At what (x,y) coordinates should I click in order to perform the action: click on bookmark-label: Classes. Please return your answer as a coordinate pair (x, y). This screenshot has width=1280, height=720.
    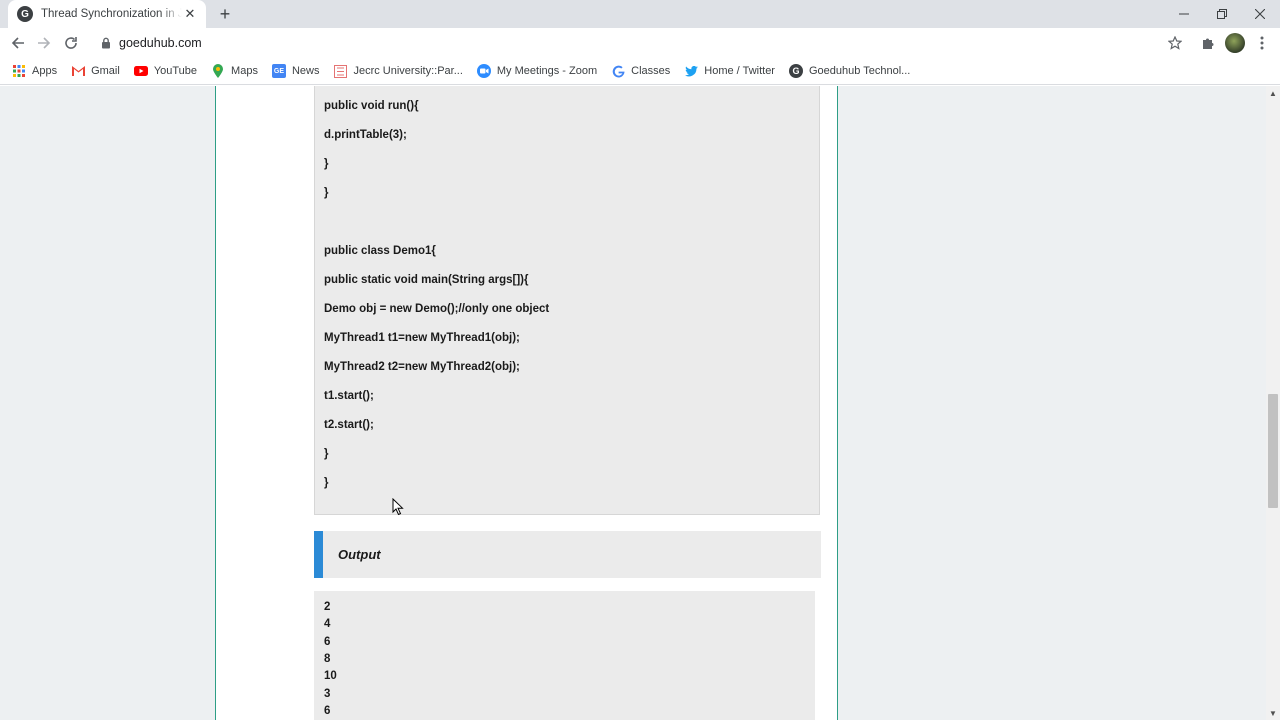
    Looking at the image, I should click on (651, 71).